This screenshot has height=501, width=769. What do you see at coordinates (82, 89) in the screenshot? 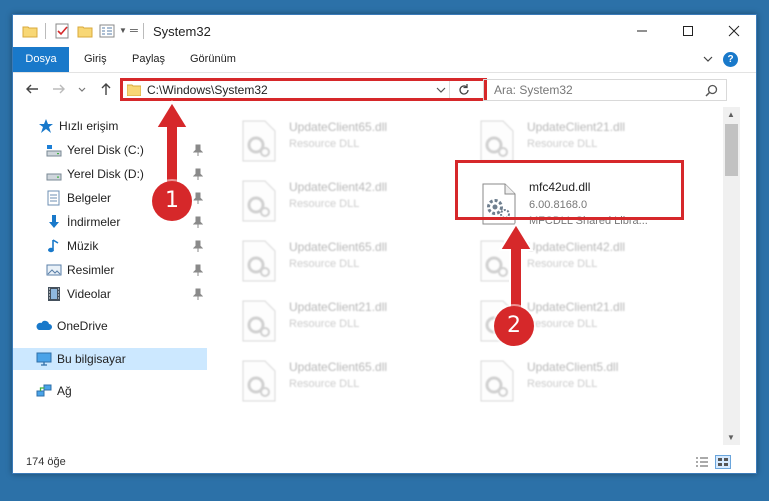
I see `recent-locations-icon` at bounding box center [82, 89].